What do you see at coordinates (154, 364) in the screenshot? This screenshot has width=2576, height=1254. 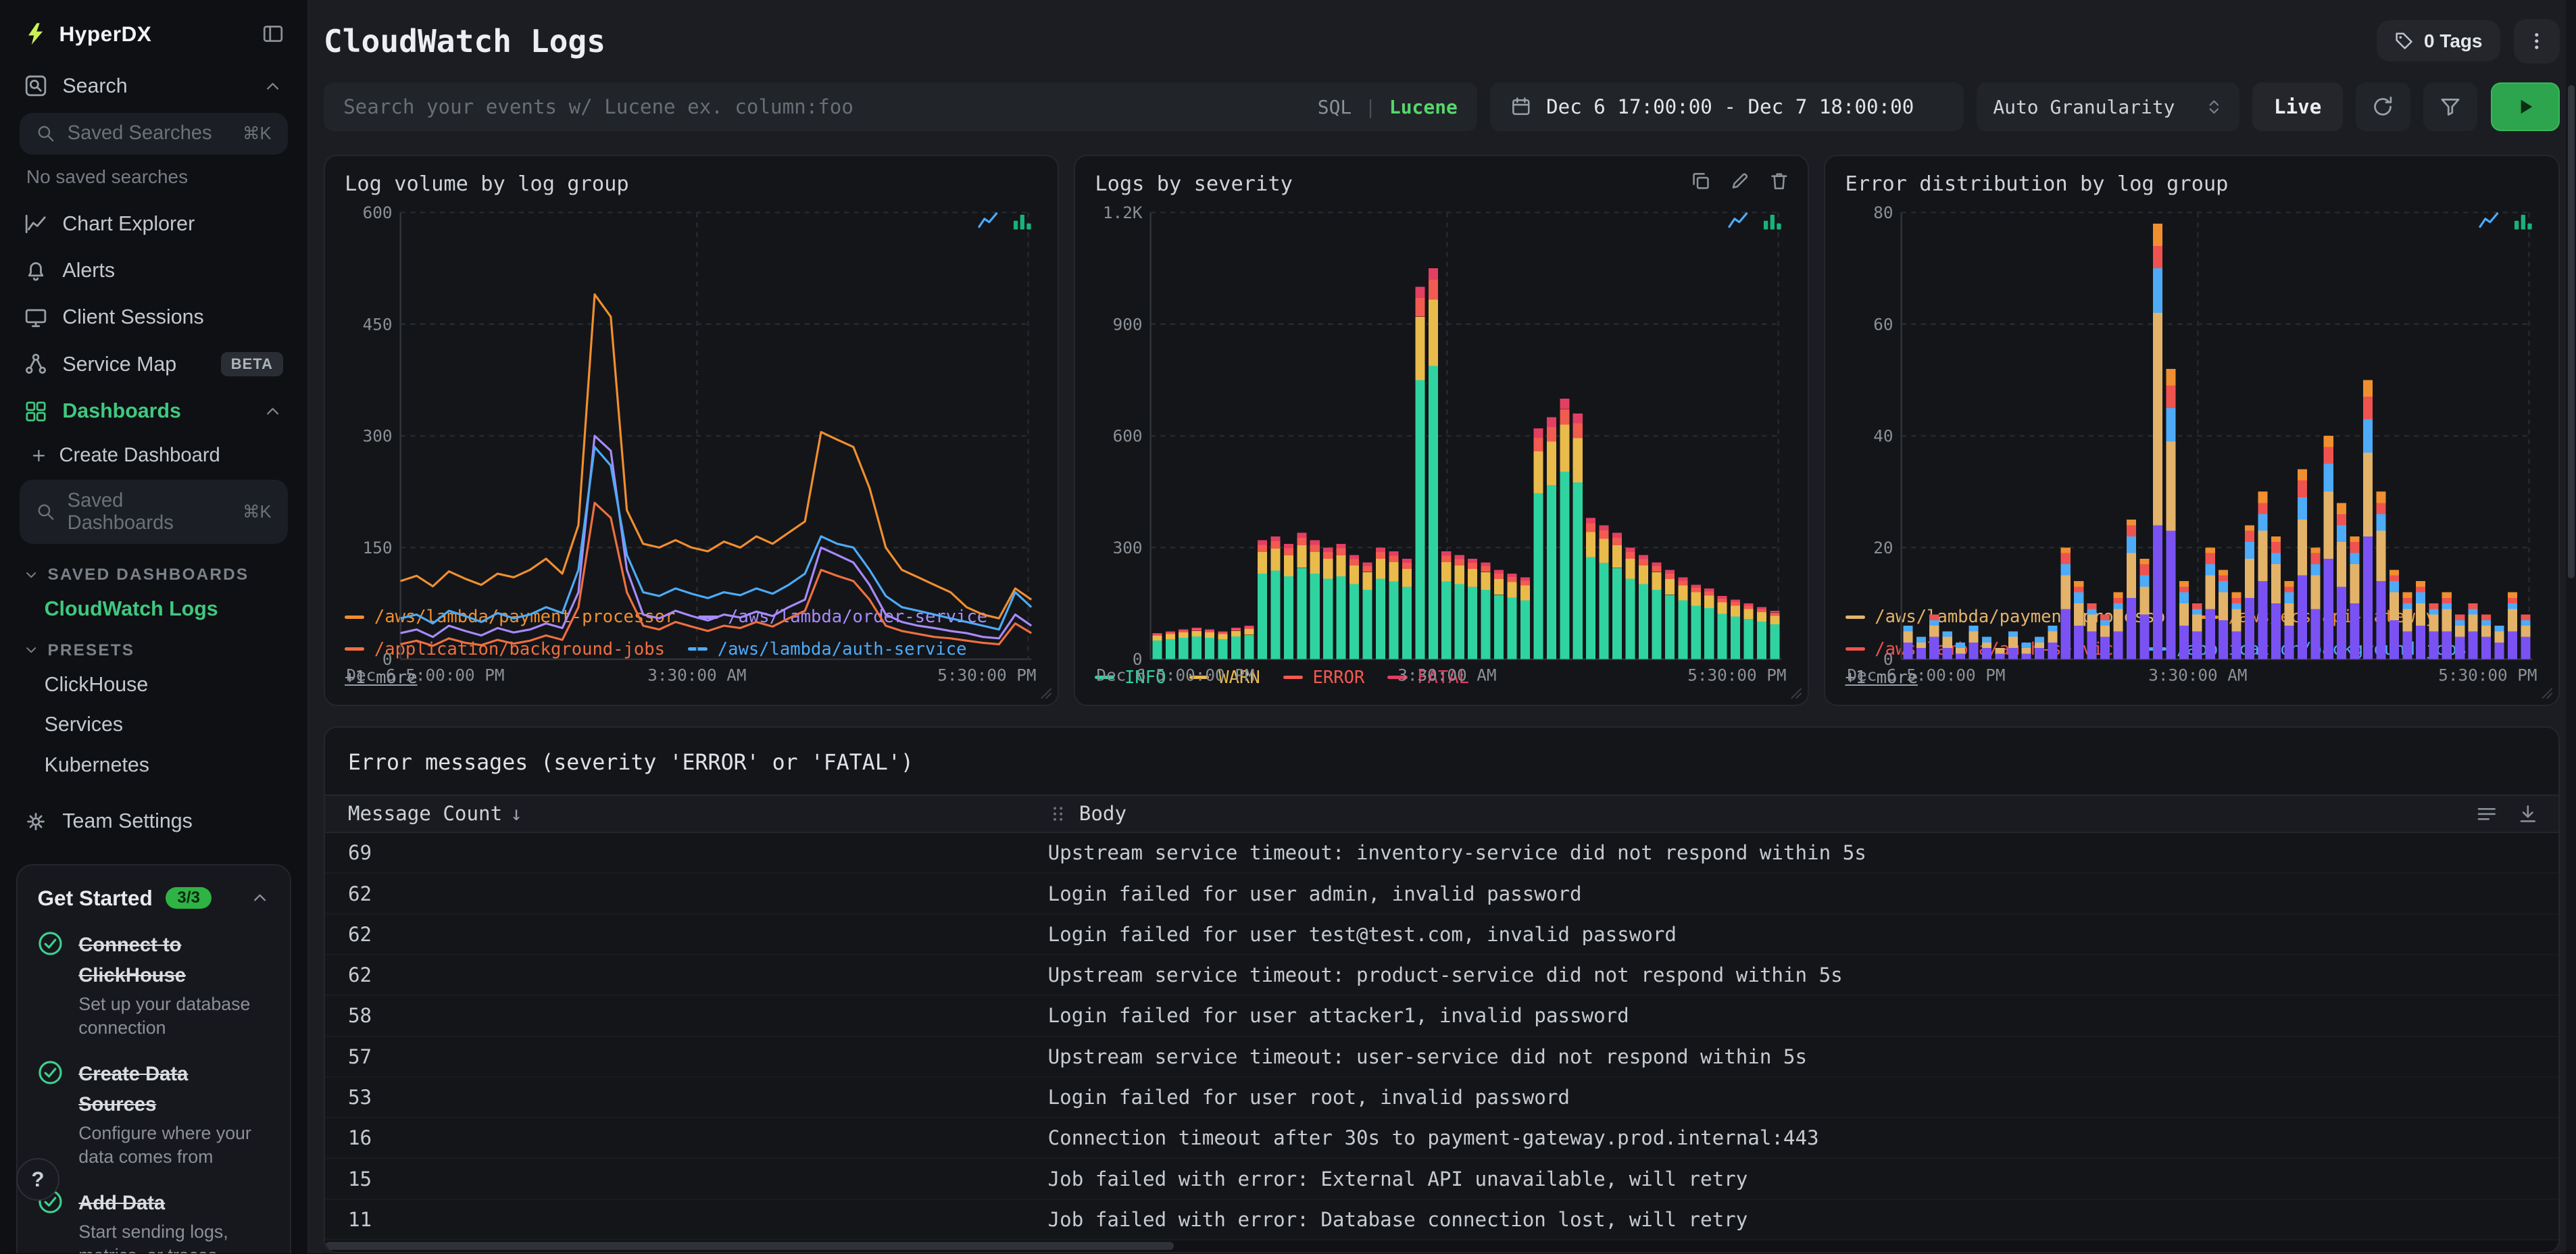 I see `sidebar-item-service-map: Service Map BETA` at bounding box center [154, 364].